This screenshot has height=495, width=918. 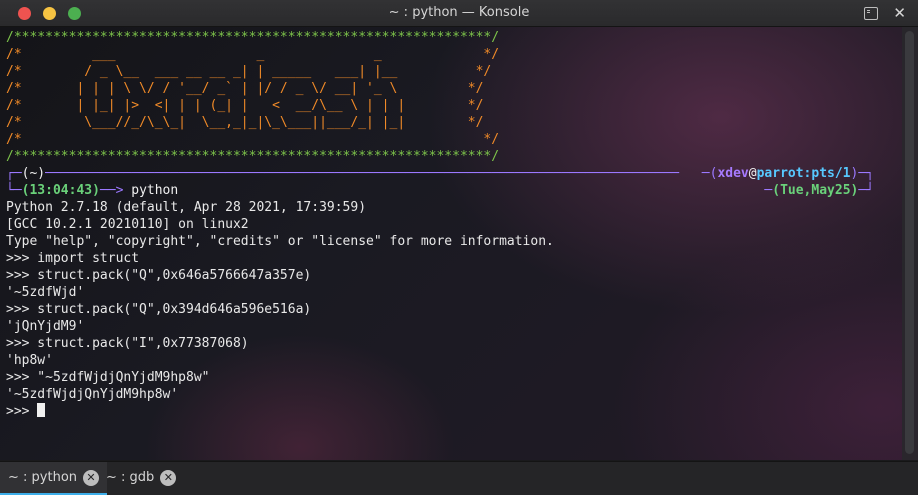 I want to click on output-line: 'jQnYjdM9', so click(x=45, y=326).